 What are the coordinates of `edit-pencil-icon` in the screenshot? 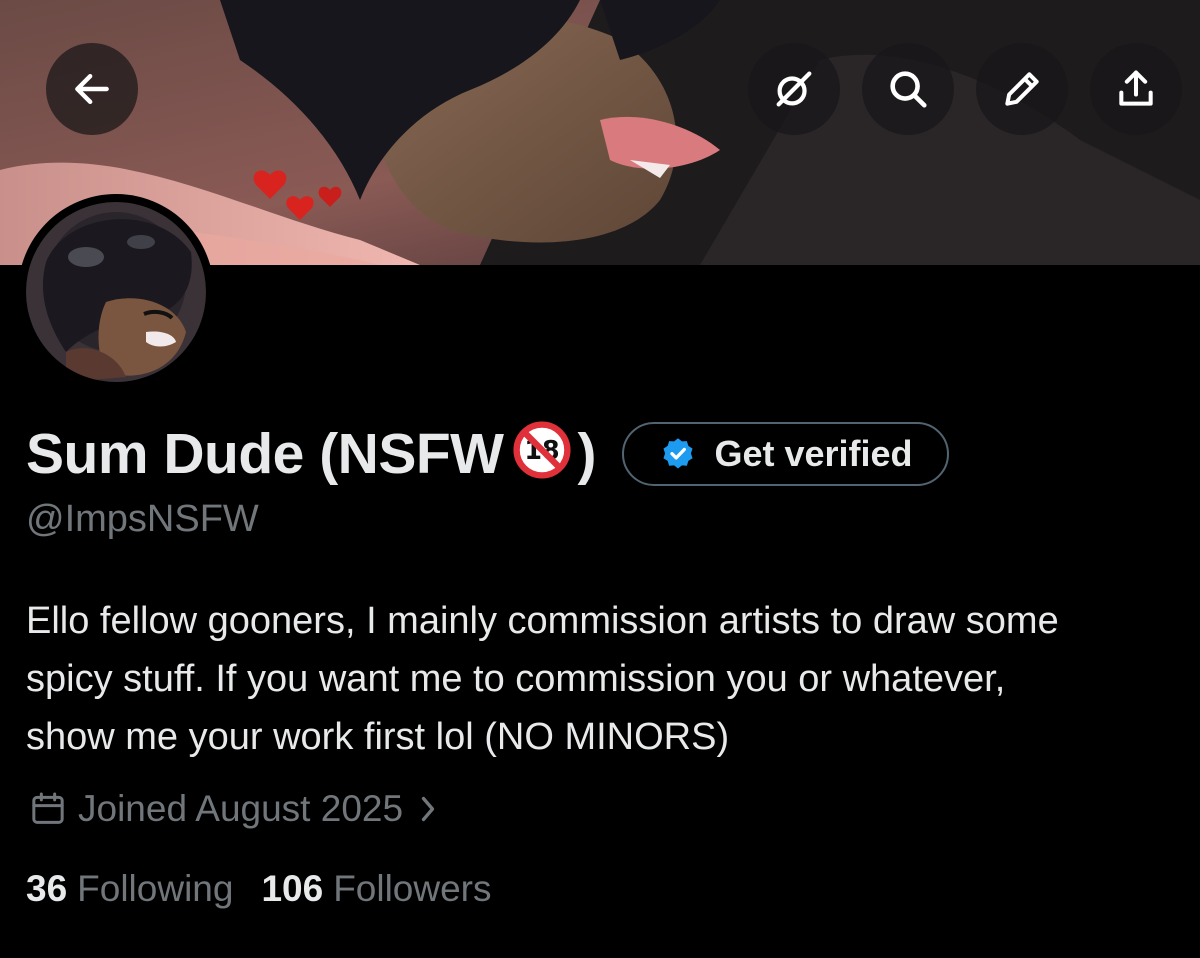 It's located at (1022, 89).